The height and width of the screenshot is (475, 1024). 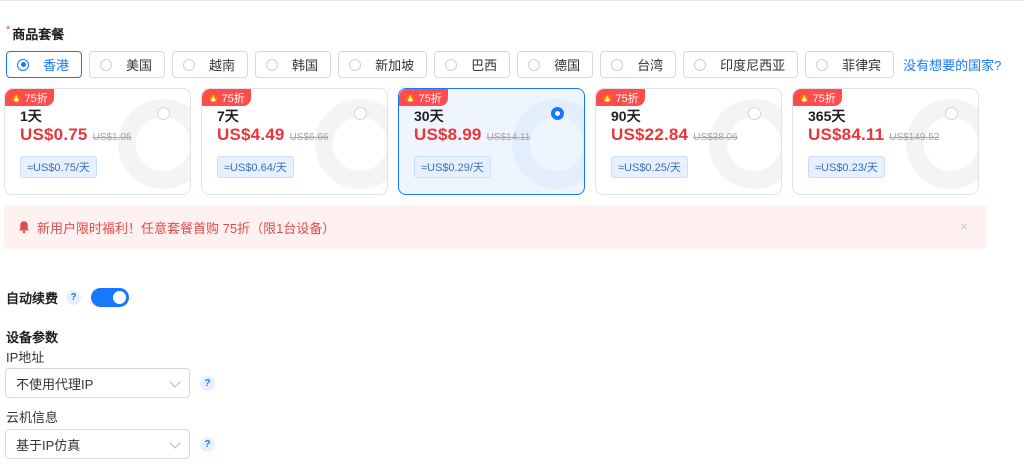 I want to click on region-option-hongkong: 香港, so click(x=44, y=64).